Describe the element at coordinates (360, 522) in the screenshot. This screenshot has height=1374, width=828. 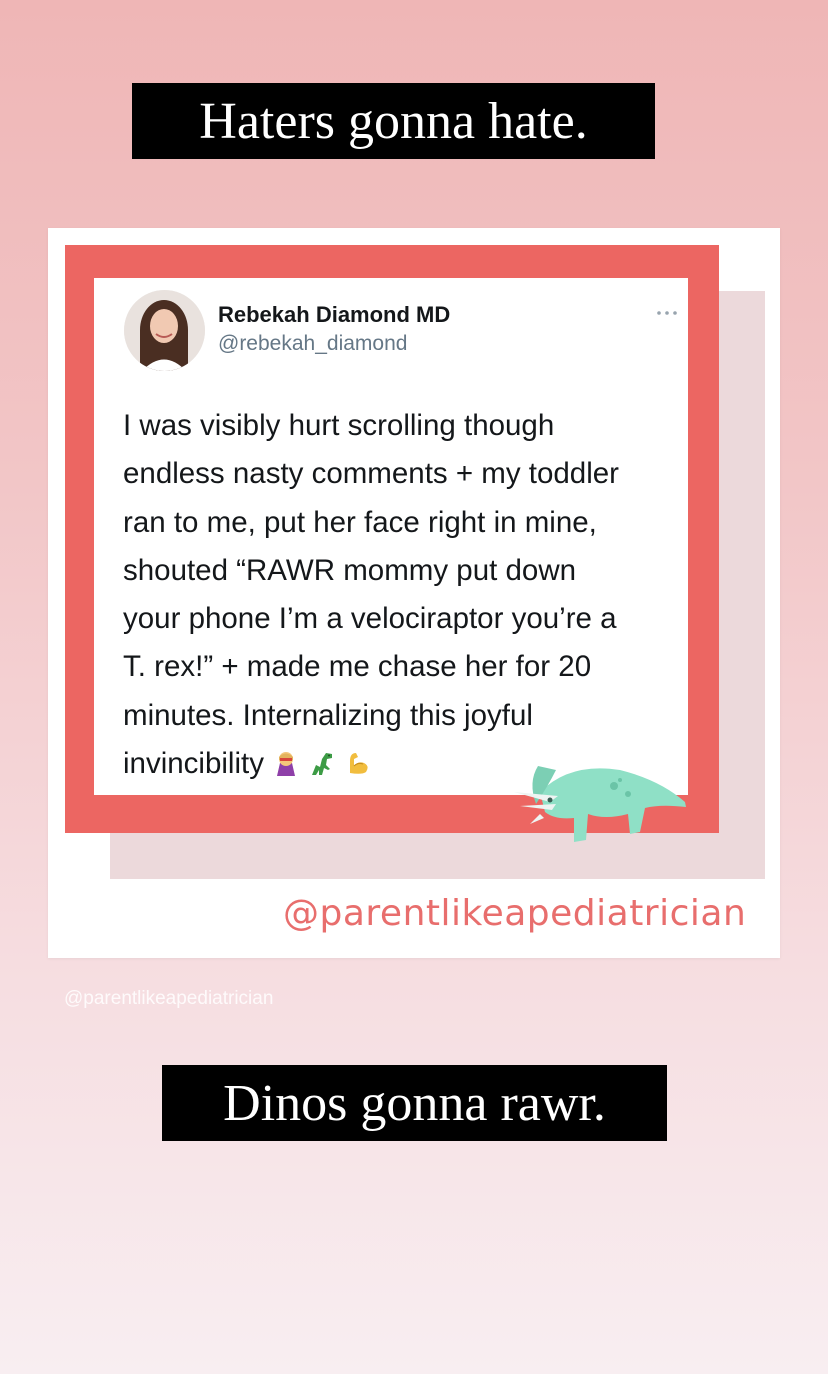
I see `tweet-line: ran to me, put her face right in mine,` at that location.